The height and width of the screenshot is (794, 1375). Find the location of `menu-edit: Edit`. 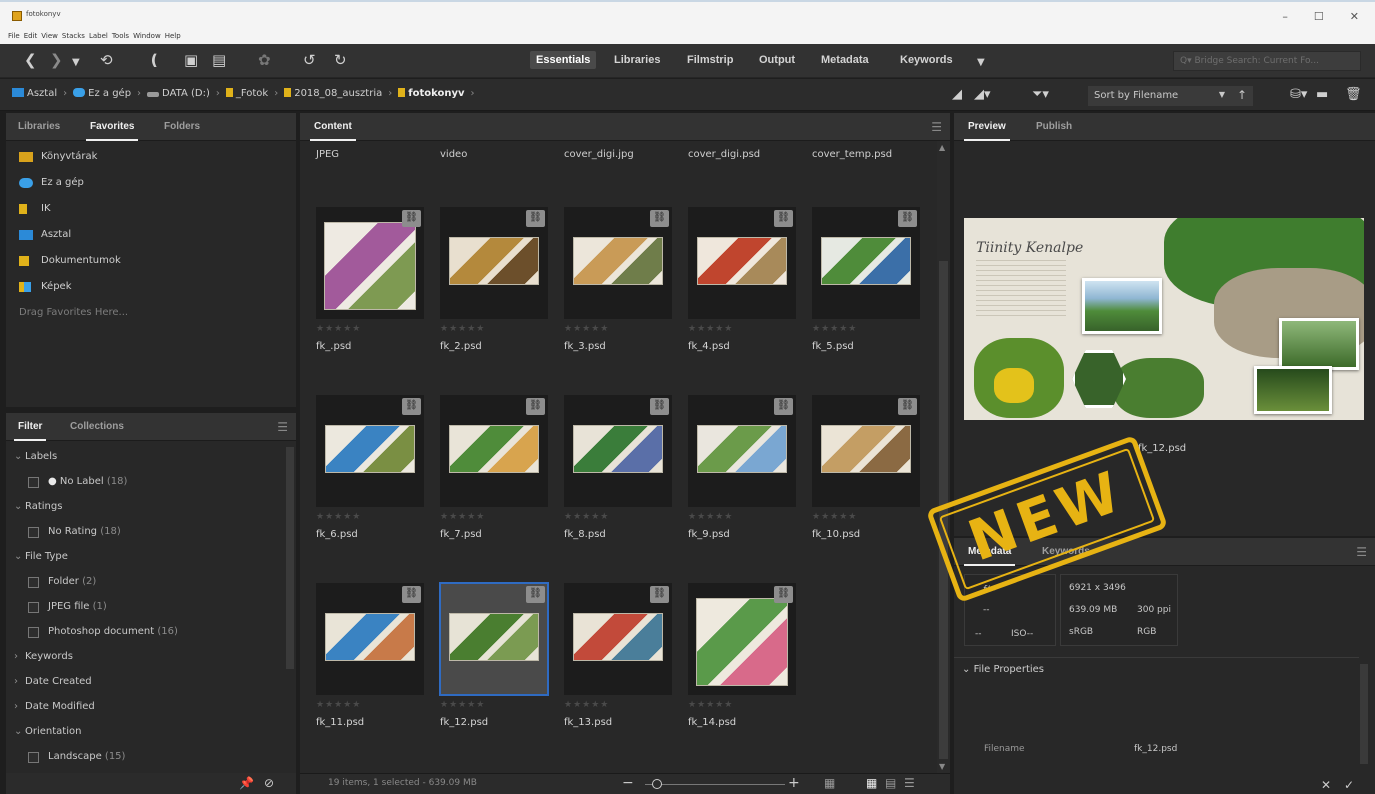

menu-edit: Edit is located at coordinates (31, 36).